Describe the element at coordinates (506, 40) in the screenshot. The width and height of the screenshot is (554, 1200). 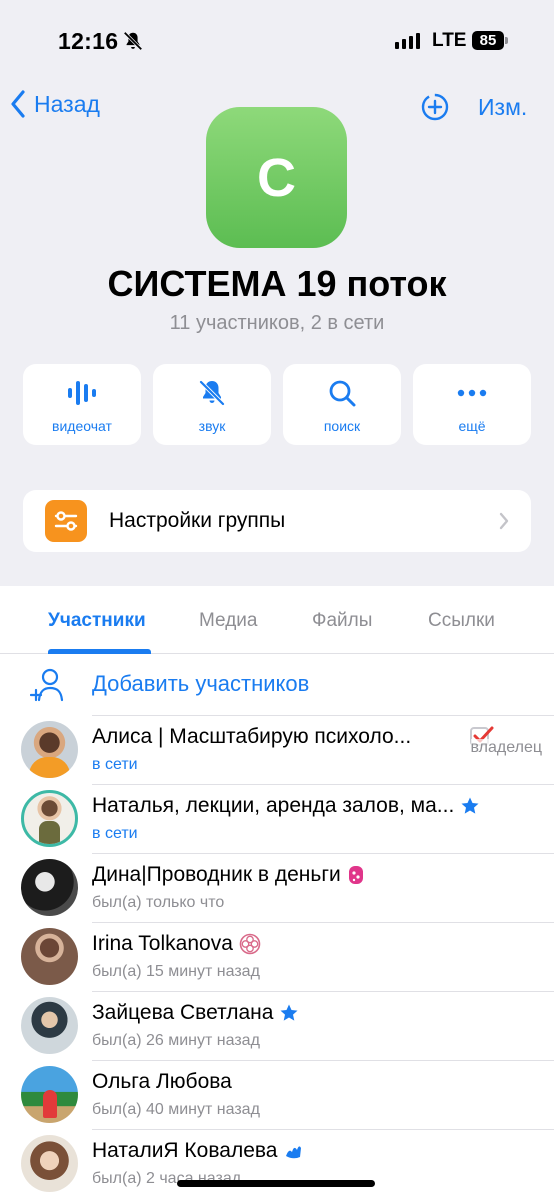
I see `battery-cap` at that location.